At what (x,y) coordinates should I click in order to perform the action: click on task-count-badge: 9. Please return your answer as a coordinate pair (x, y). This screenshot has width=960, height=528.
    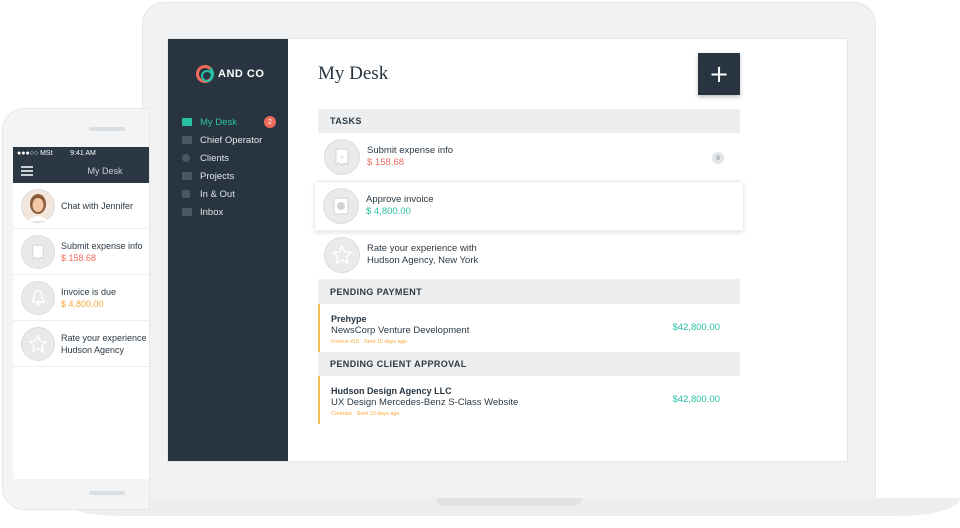
    Looking at the image, I should click on (718, 158).